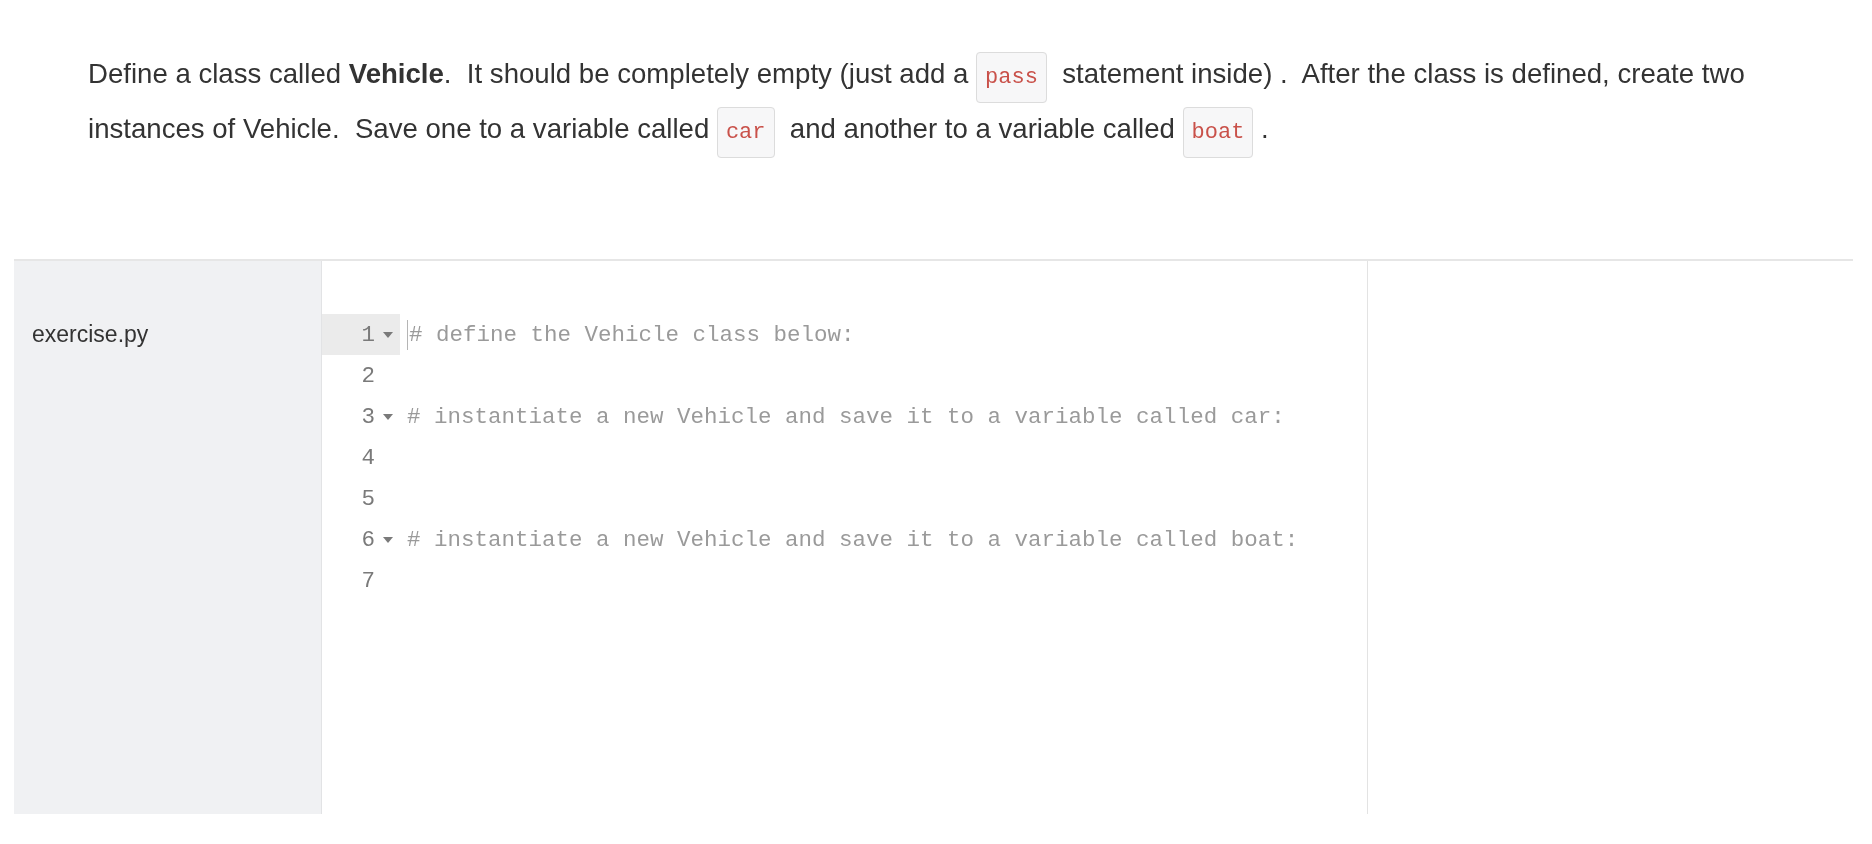  Describe the element at coordinates (632, 335) in the screenshot. I see `code-line: # define the Vehicle class below:` at that location.